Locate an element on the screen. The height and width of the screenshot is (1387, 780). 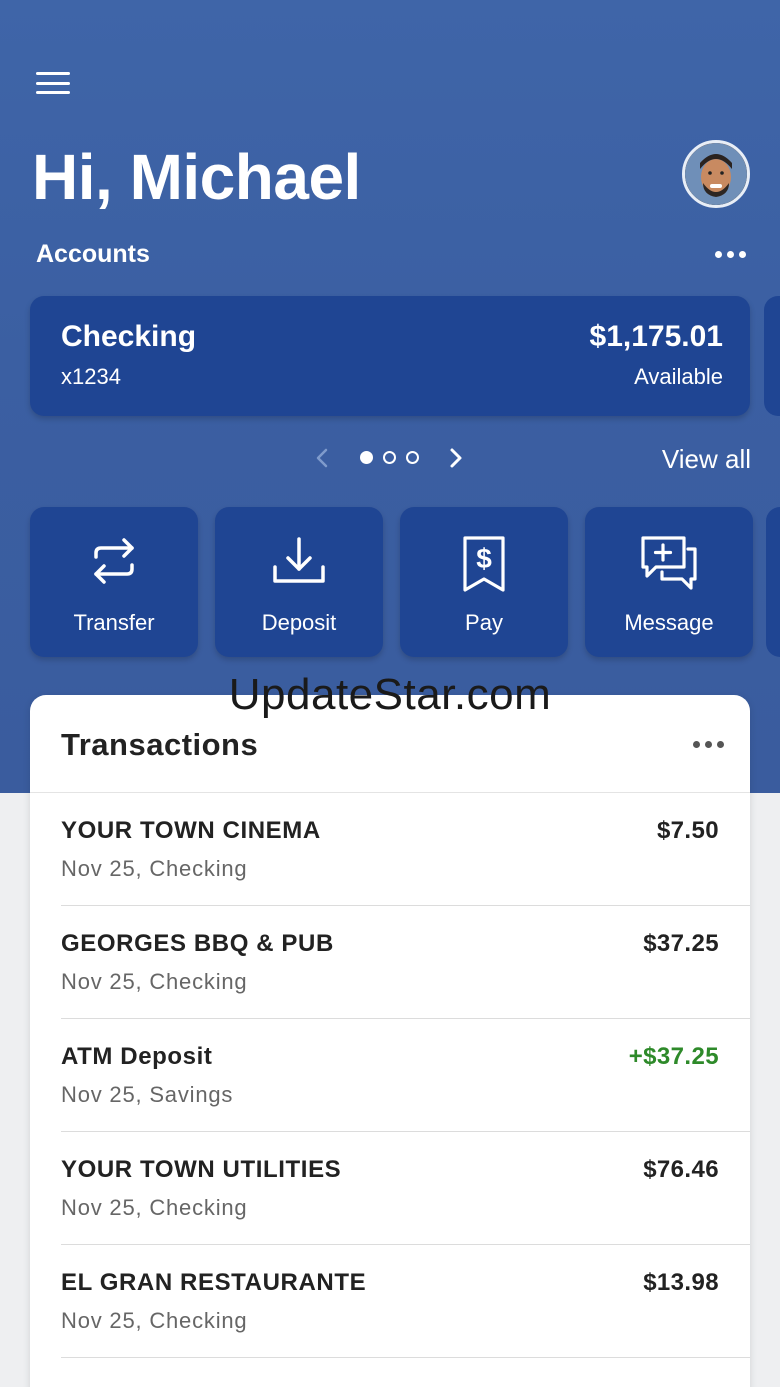
action-label: Deposit is located at coordinates (299, 622).